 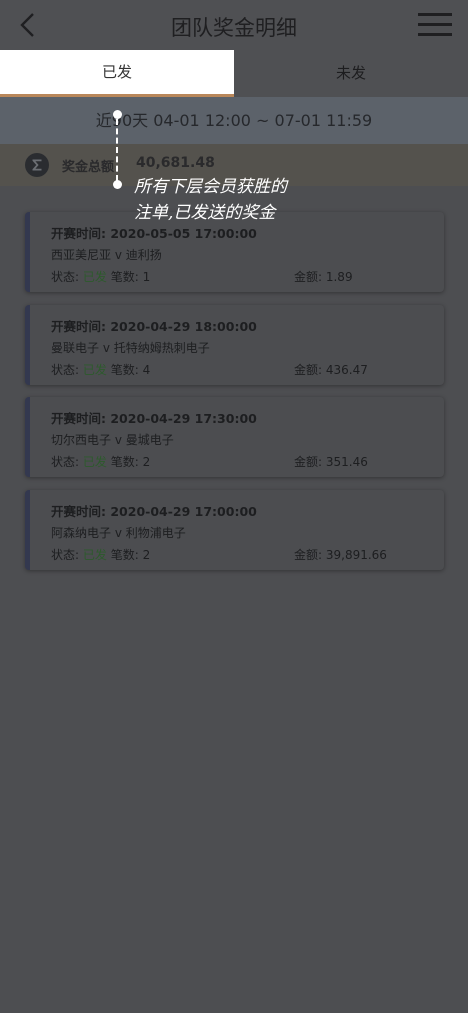 I want to click on total-label: 奖金总额, so click(x=88, y=167).